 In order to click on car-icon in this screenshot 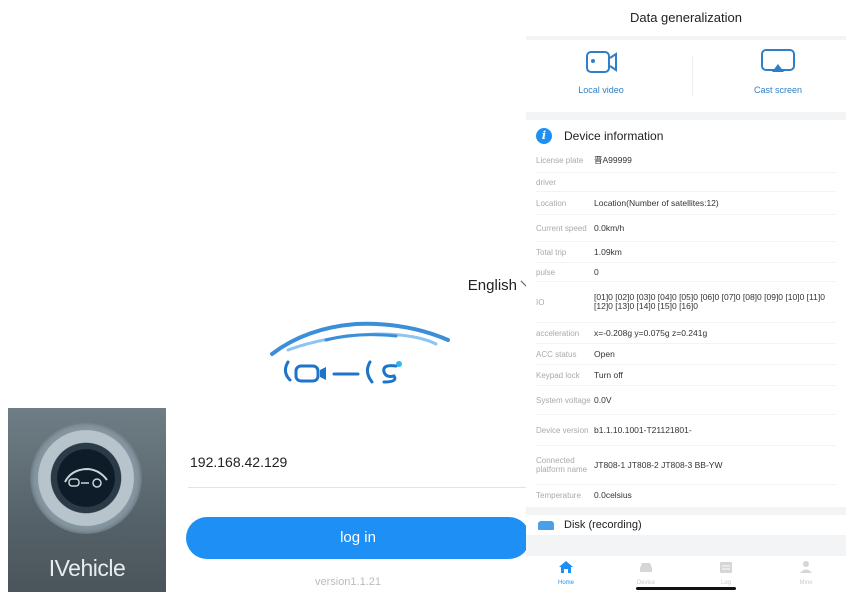, I will do `click(646, 567)`.